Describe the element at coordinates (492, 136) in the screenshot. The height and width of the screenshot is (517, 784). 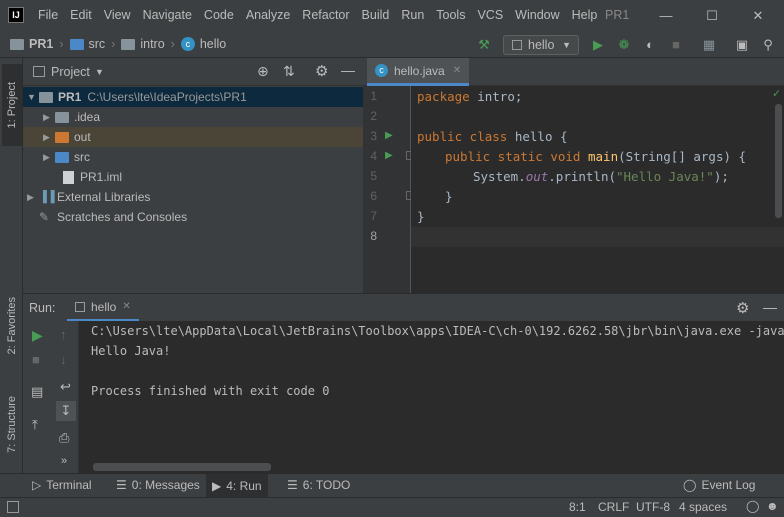
I see `code-line-3: public class hello {` at that location.